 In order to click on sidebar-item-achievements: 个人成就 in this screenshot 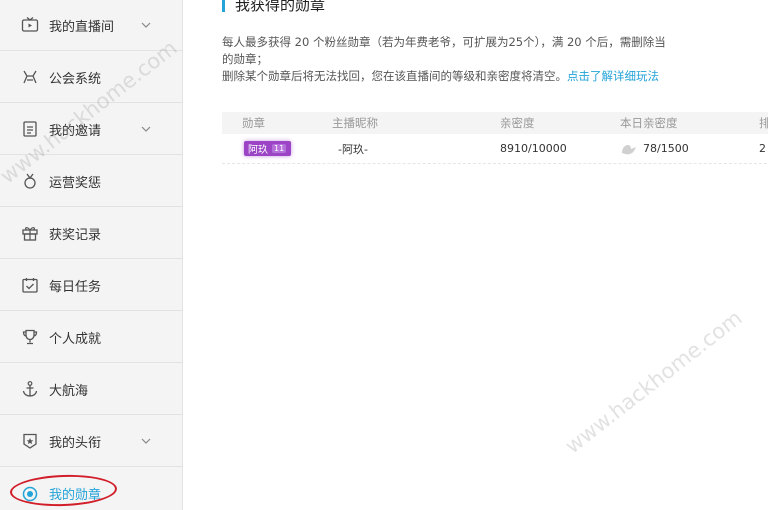, I will do `click(91, 337)`.